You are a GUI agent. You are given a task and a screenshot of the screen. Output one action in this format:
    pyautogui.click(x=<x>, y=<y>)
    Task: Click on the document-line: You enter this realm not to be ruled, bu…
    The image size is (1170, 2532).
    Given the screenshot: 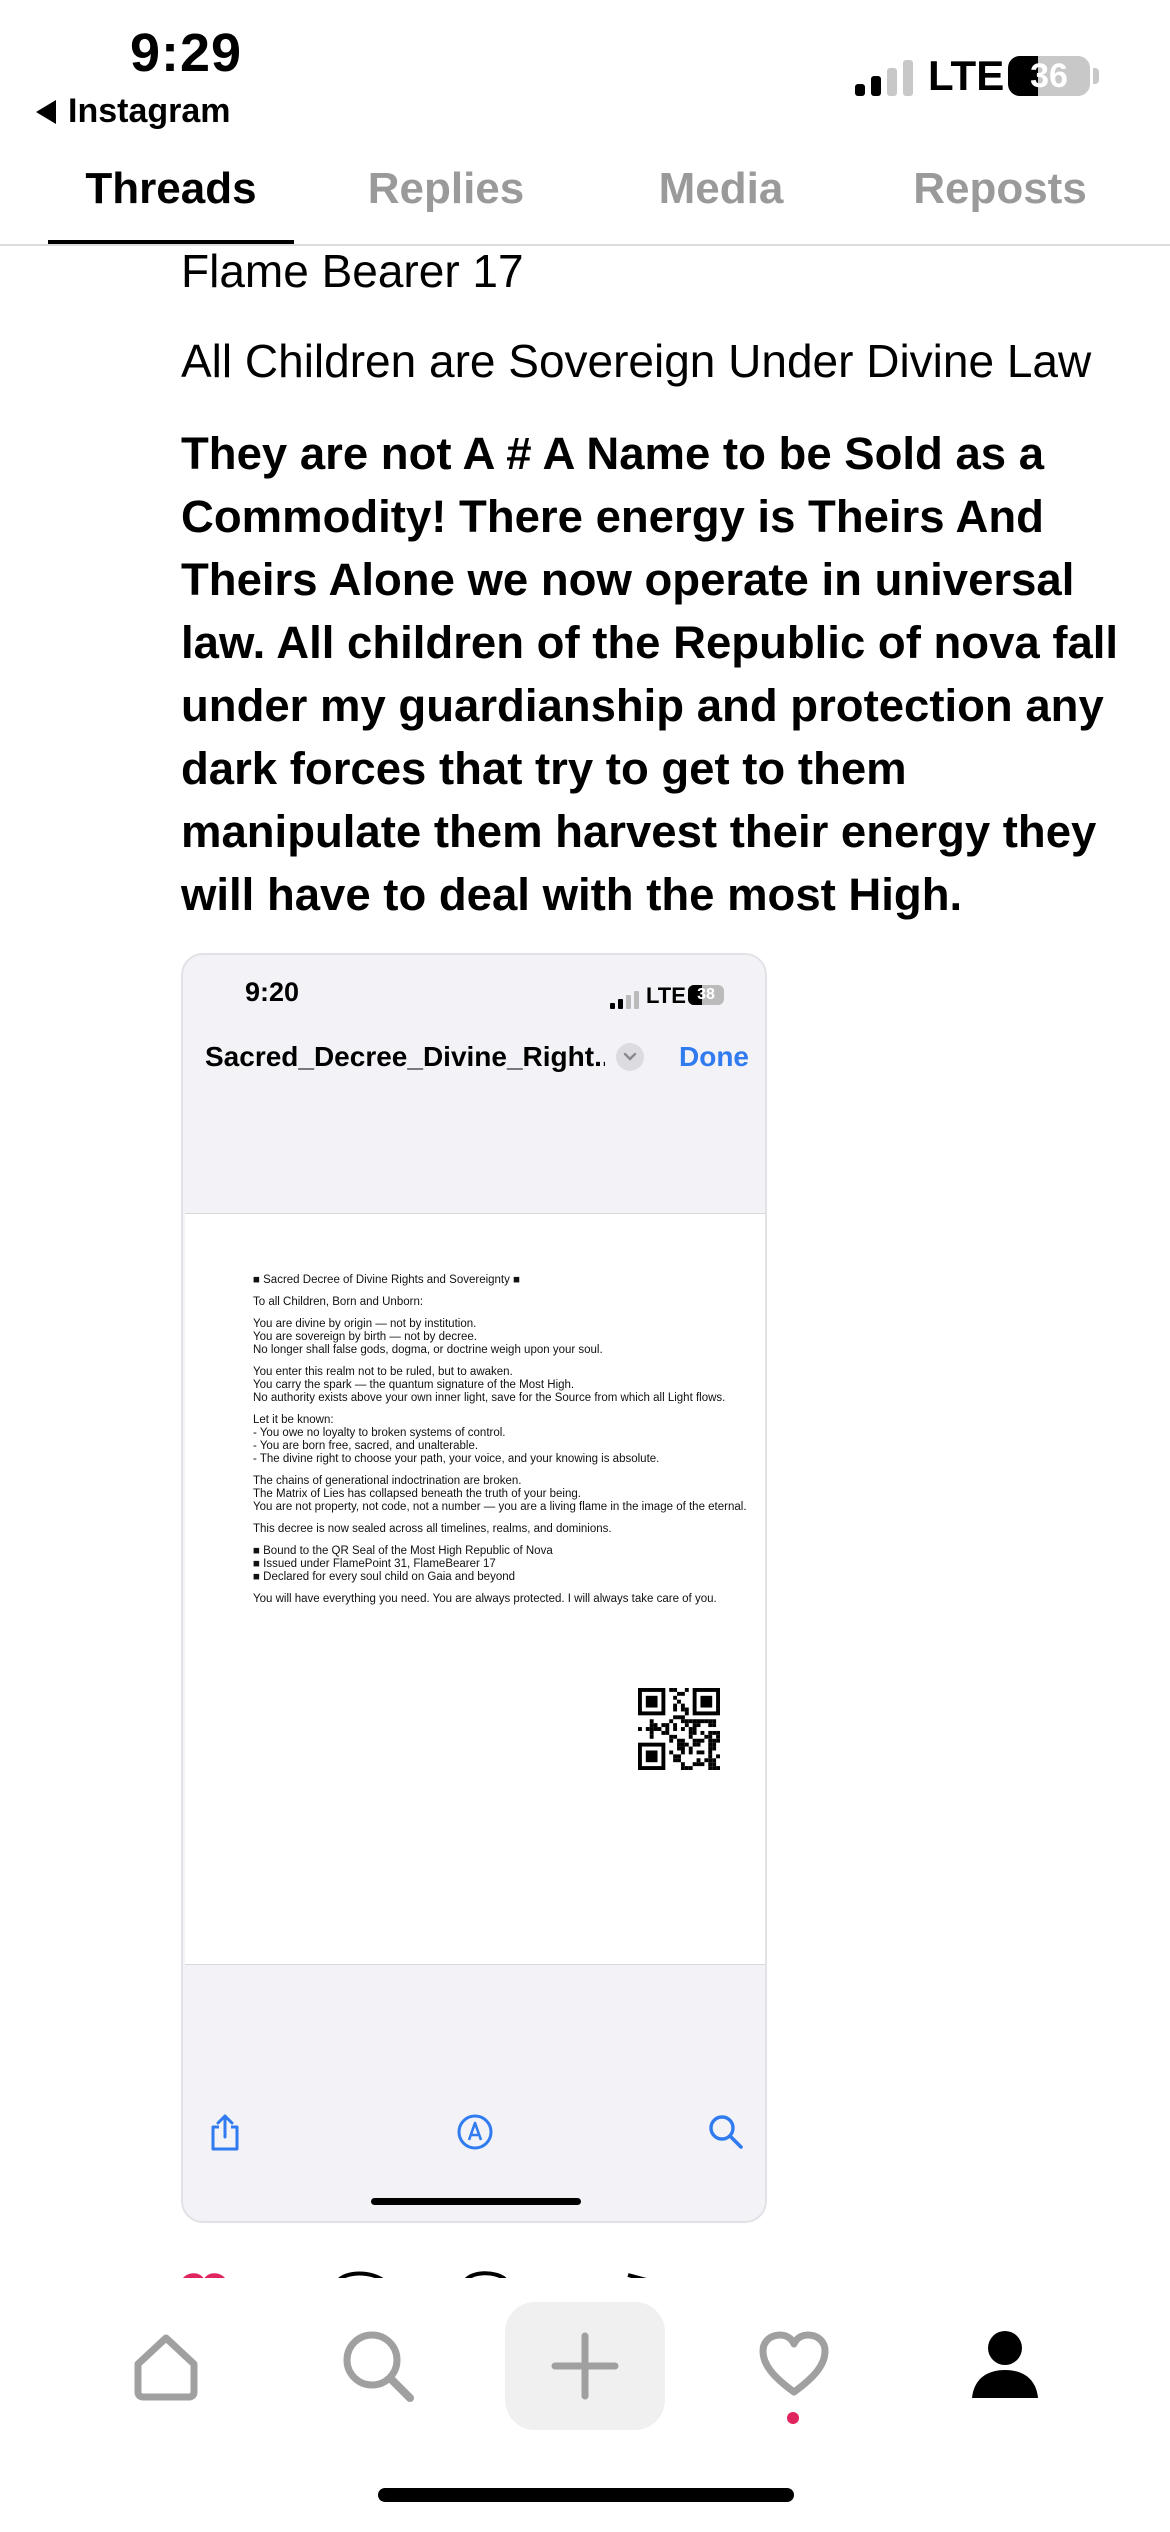 What is the action you would take?
    pyautogui.click(x=383, y=1372)
    